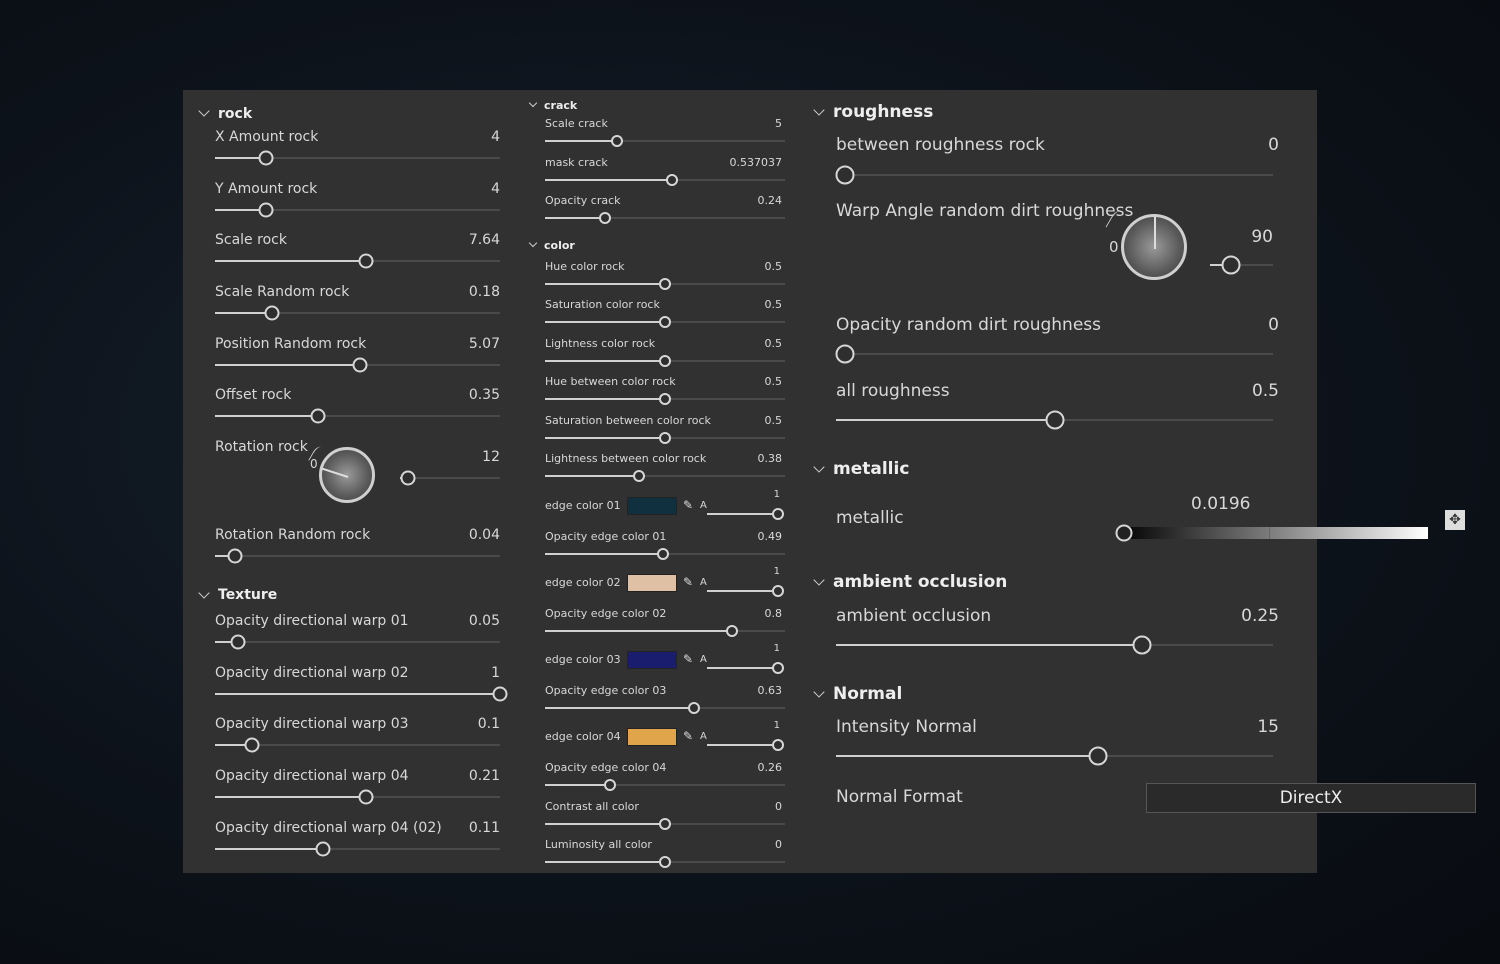 This screenshot has height=964, width=1500. I want to click on slider-fill, so click(605, 360).